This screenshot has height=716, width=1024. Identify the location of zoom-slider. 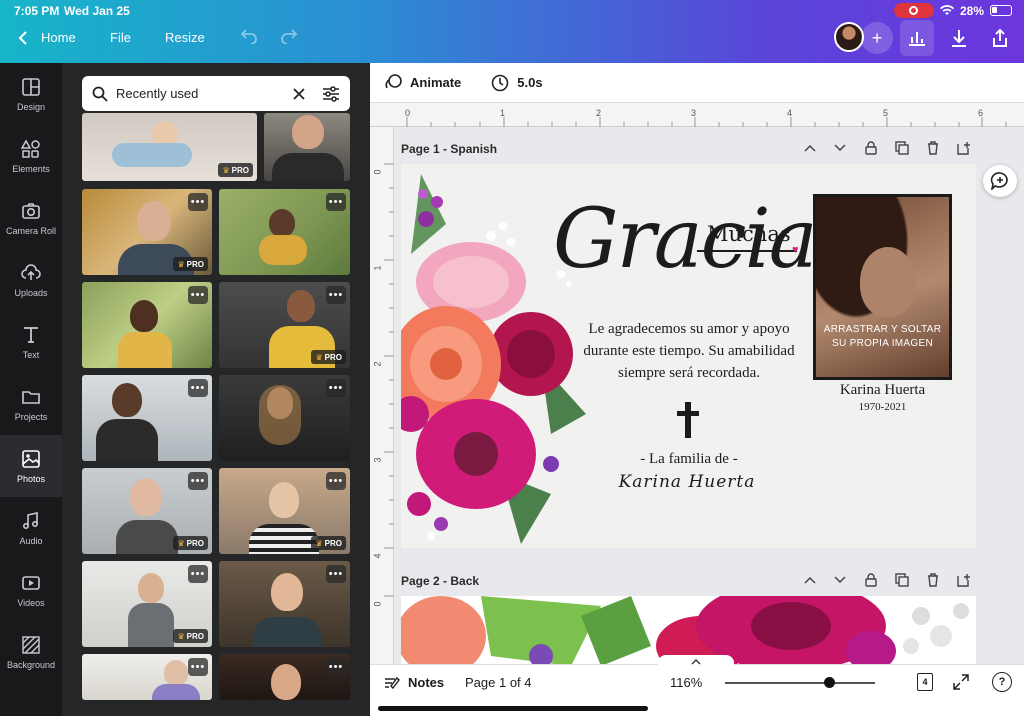
(800, 683).